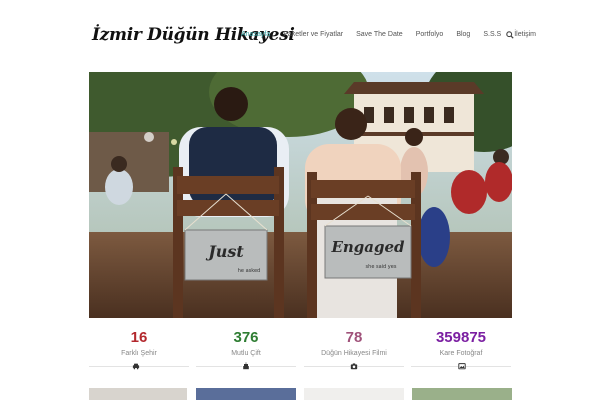 Image resolution: width=600 pixels, height=400 pixels. I want to click on sign-engaged-small: she said yes, so click(381, 267).